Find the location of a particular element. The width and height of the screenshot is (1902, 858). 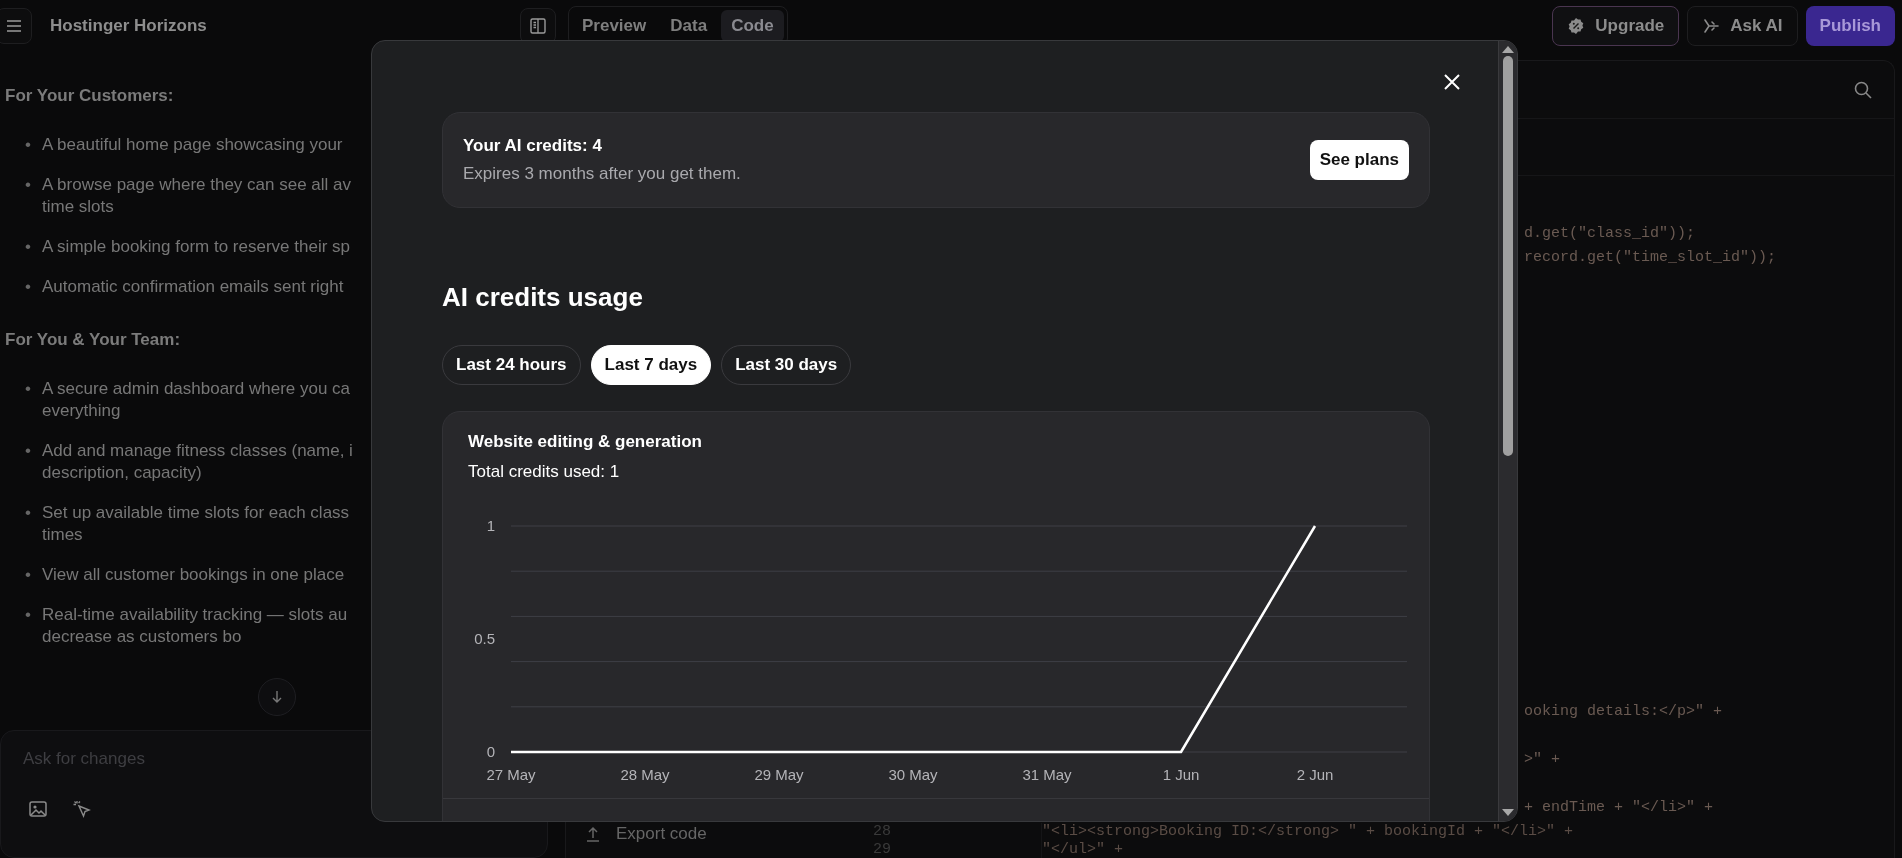

code-line: + endTime + "</li>" + is located at coordinates (1619, 808).